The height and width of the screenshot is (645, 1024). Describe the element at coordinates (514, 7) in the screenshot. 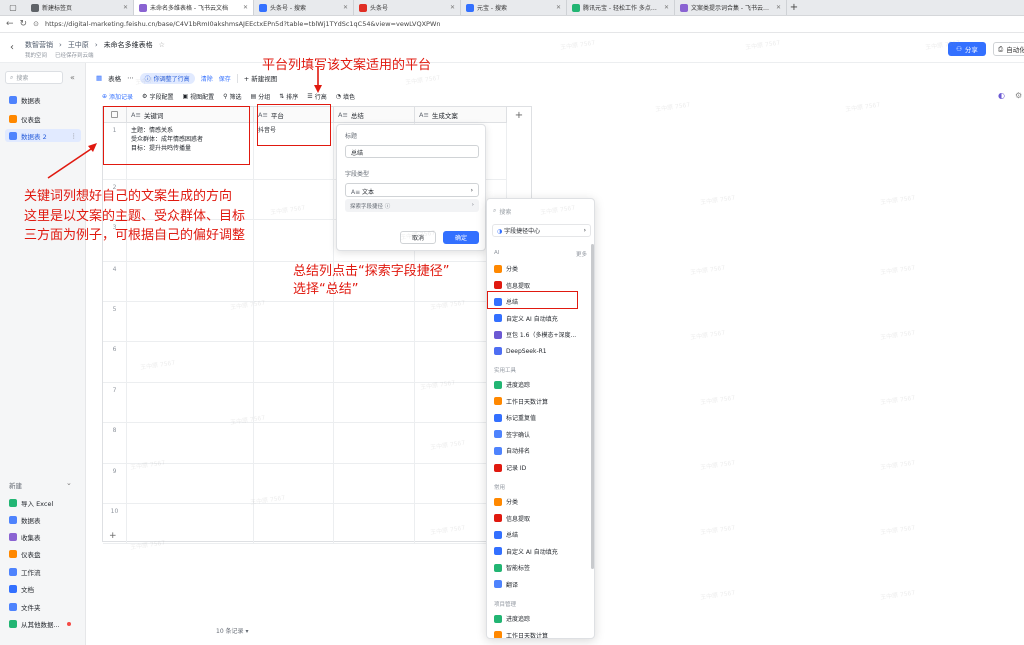

I see `browser-tab: 元宝 - 搜索✕` at that location.